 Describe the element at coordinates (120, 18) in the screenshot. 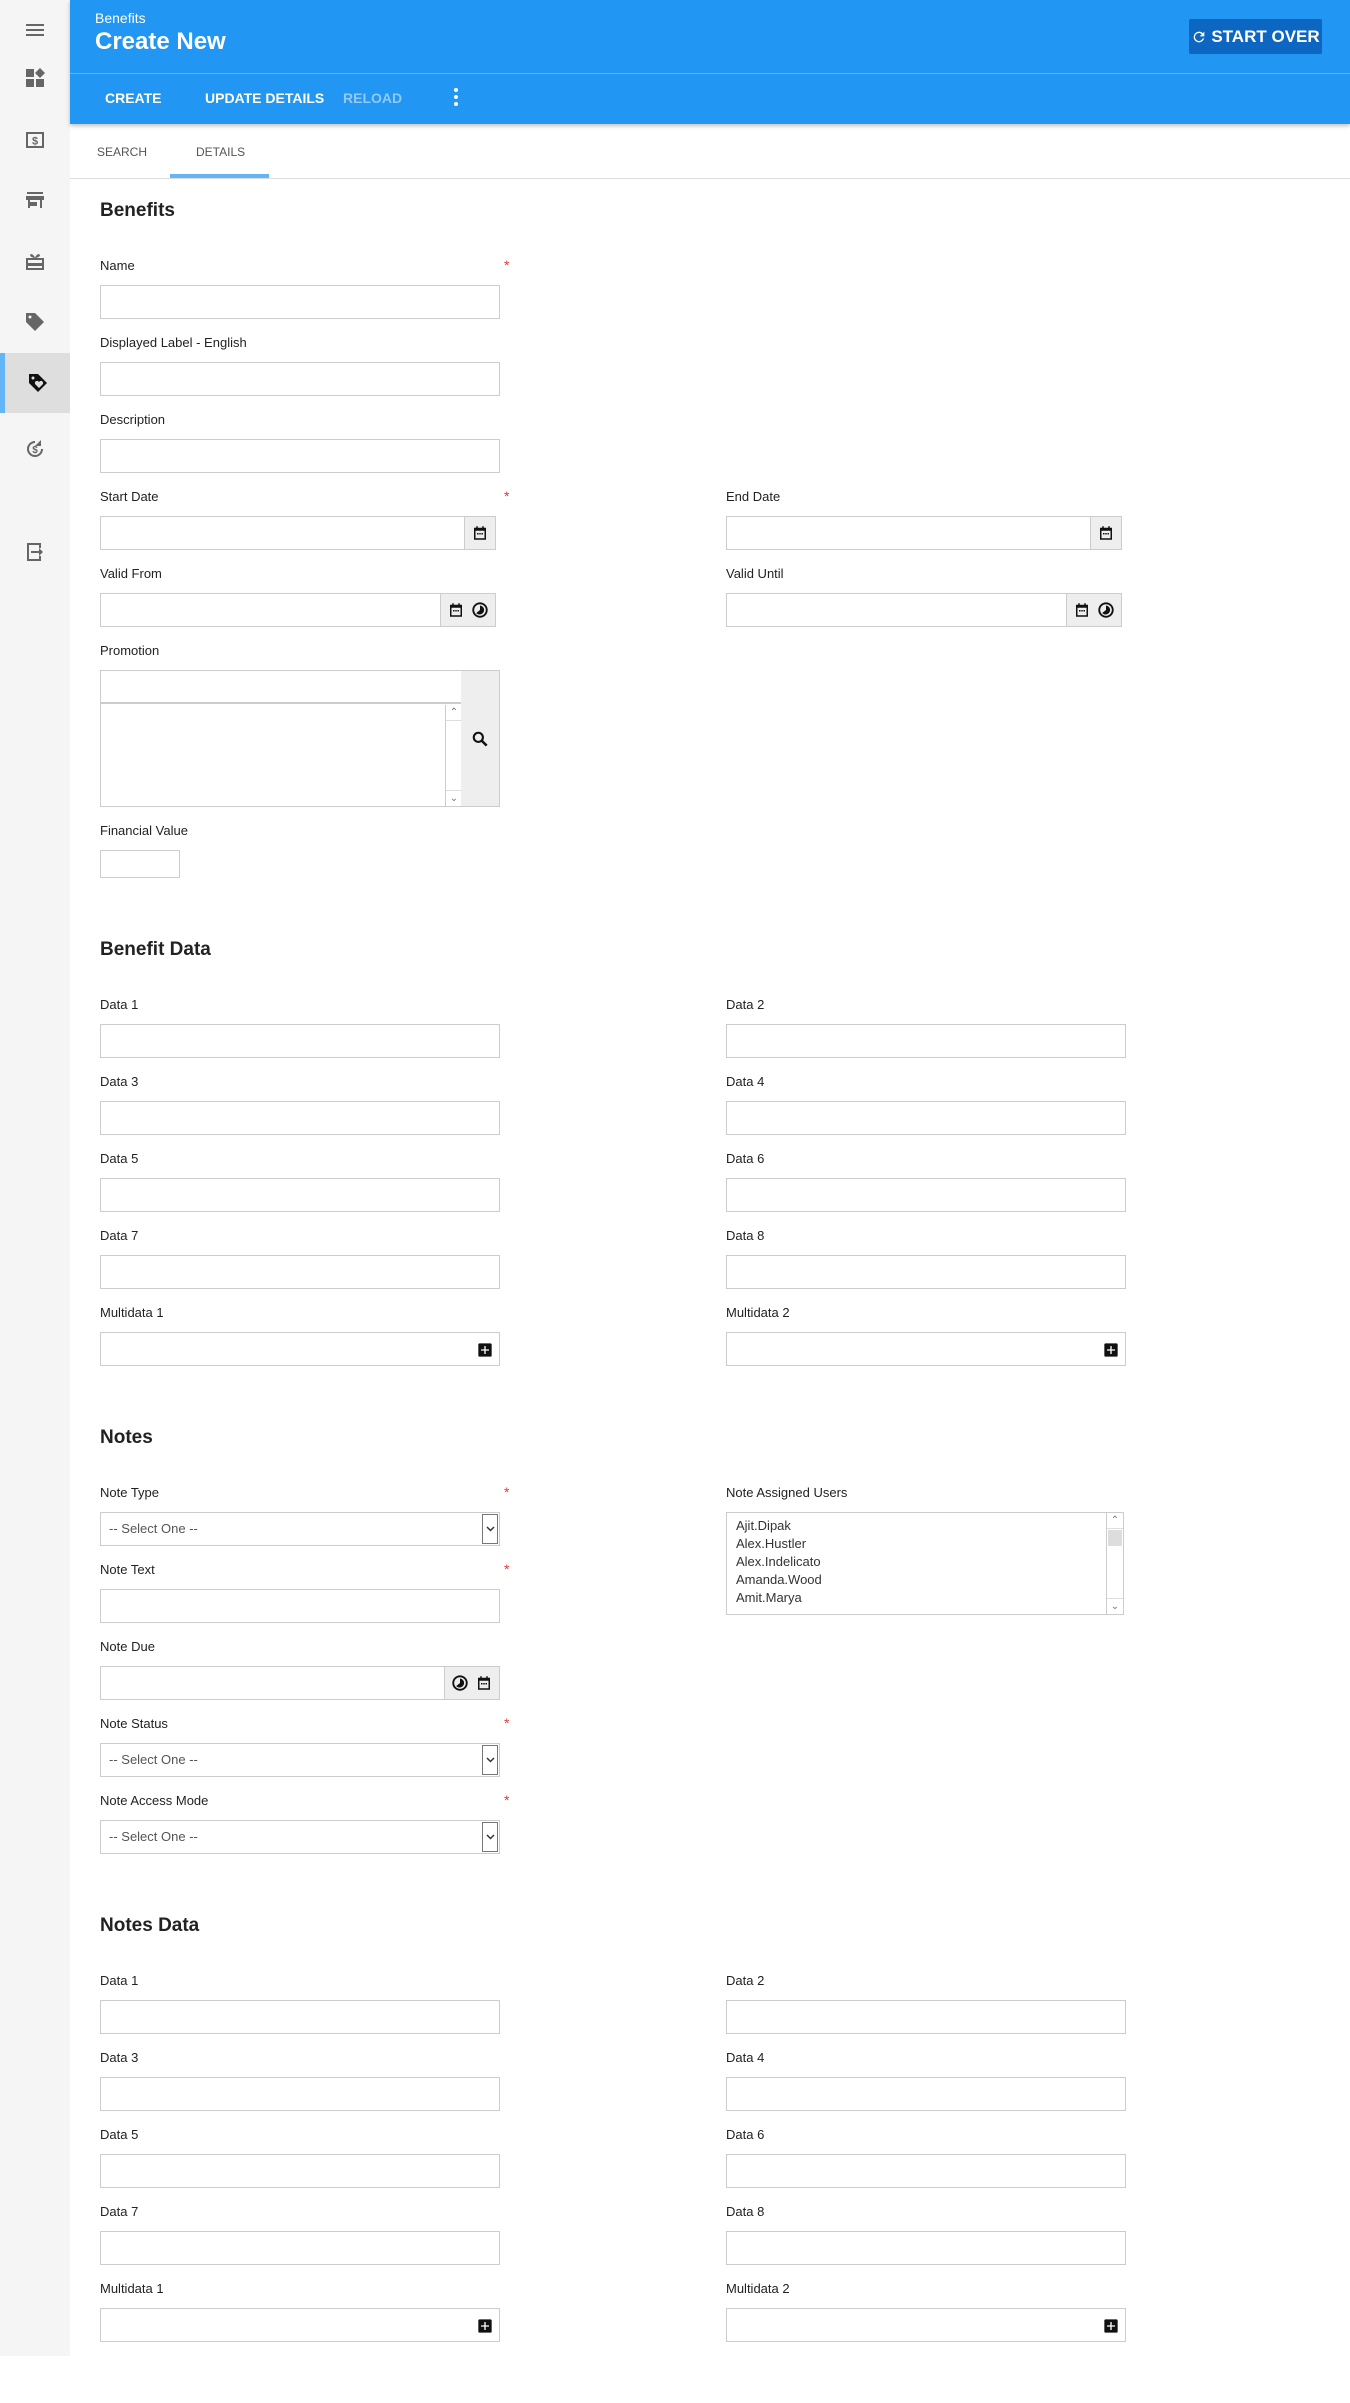

I see `breadcrumb: Benefits` at that location.